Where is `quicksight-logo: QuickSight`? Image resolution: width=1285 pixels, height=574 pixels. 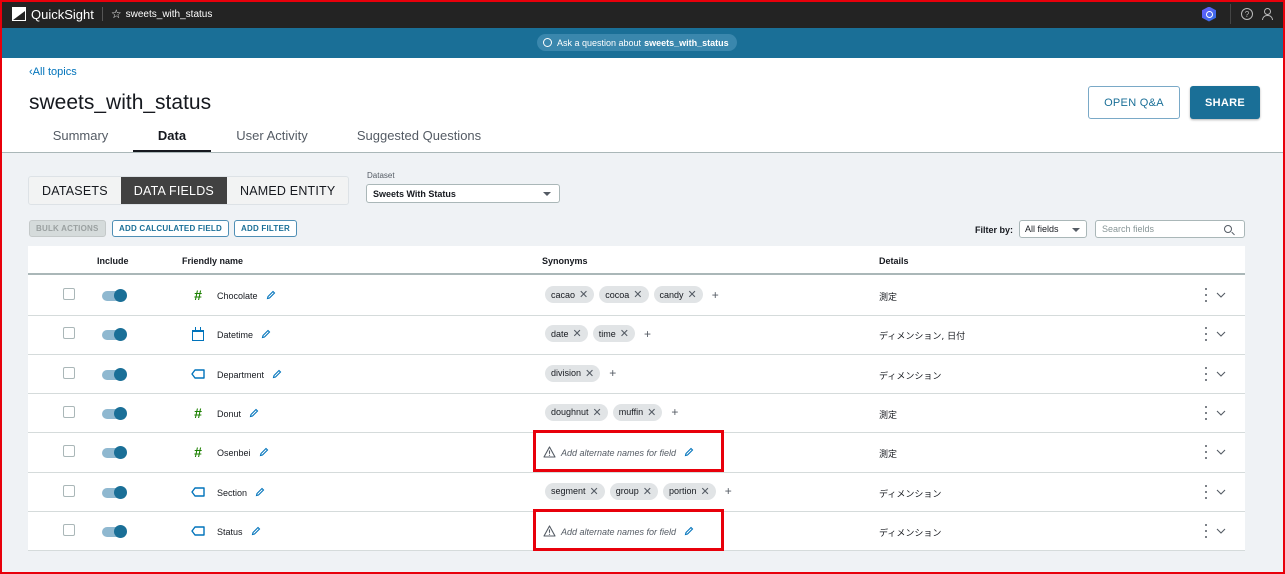 quicksight-logo: QuickSight is located at coordinates (53, 14).